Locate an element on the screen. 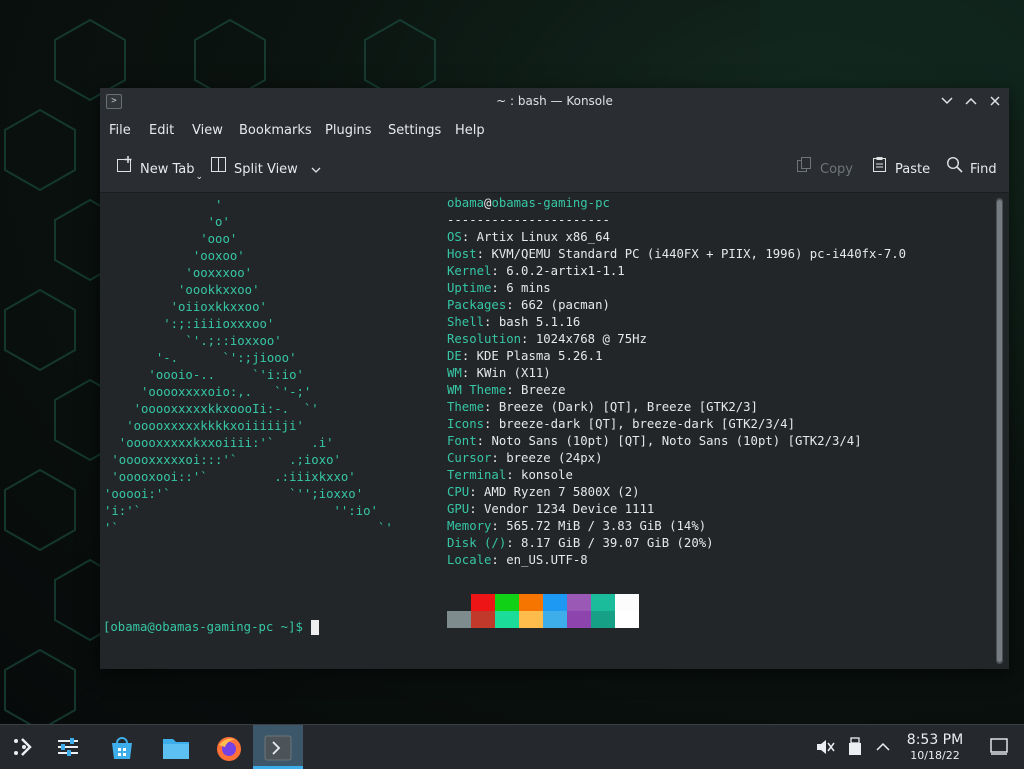  sysinfo-key: Font is located at coordinates (462, 441).